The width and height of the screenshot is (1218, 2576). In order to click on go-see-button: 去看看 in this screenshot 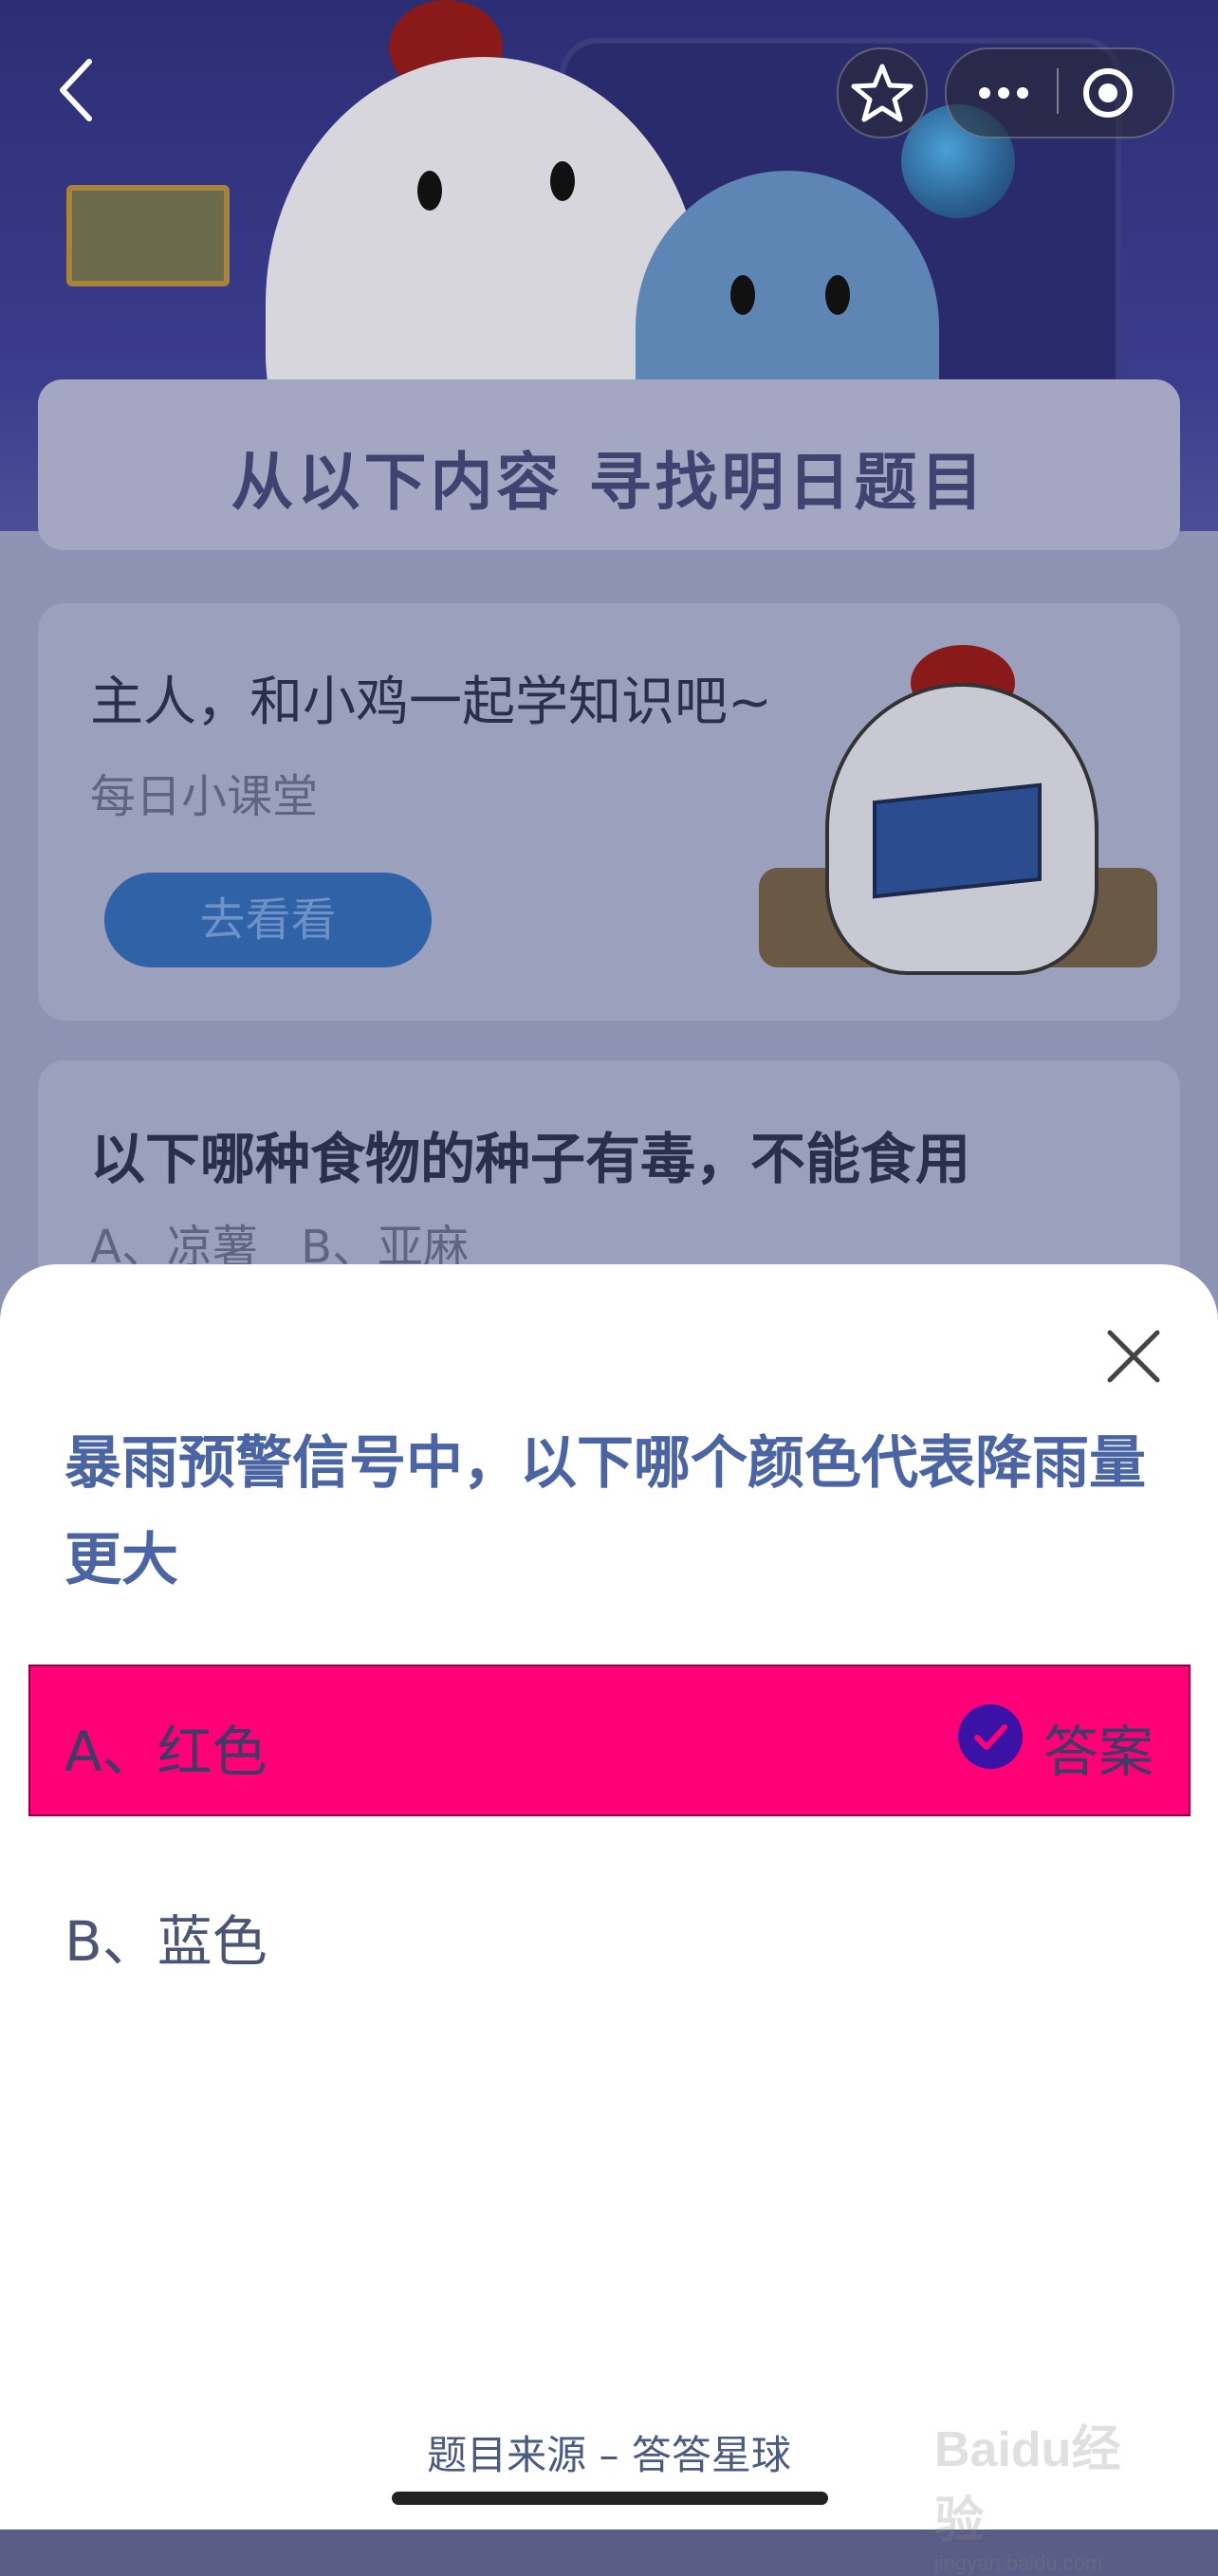, I will do `click(268, 920)`.